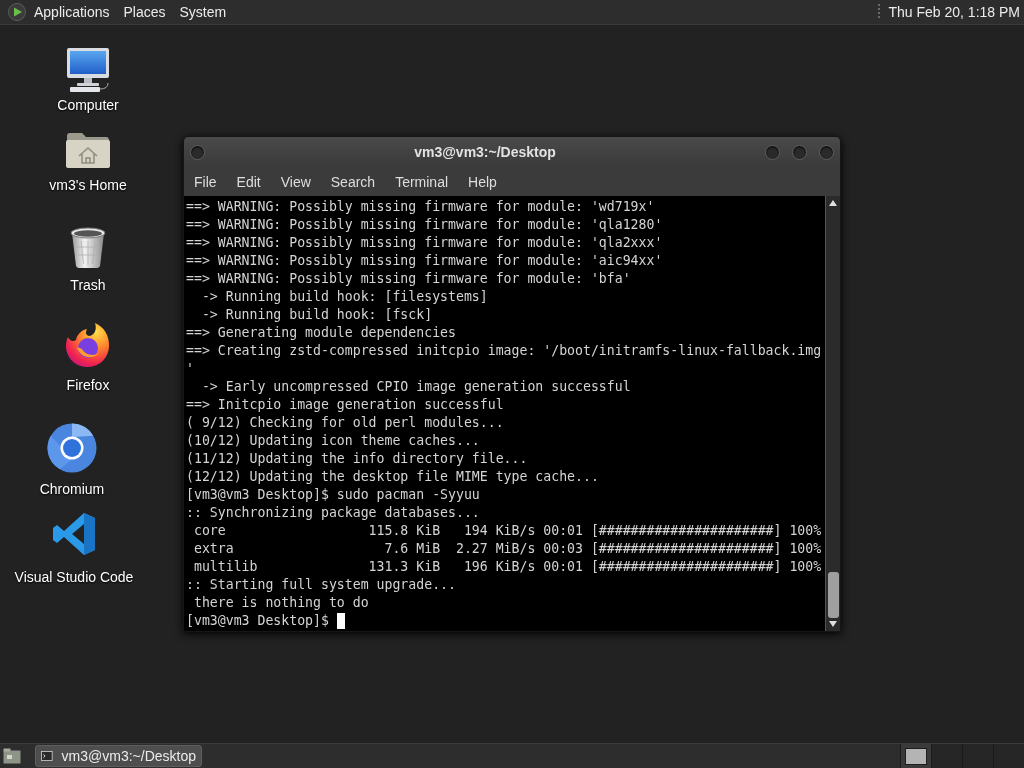 The width and height of the screenshot is (1024, 768). What do you see at coordinates (17, 12) in the screenshot?
I see `triangle-logo-icon` at bounding box center [17, 12].